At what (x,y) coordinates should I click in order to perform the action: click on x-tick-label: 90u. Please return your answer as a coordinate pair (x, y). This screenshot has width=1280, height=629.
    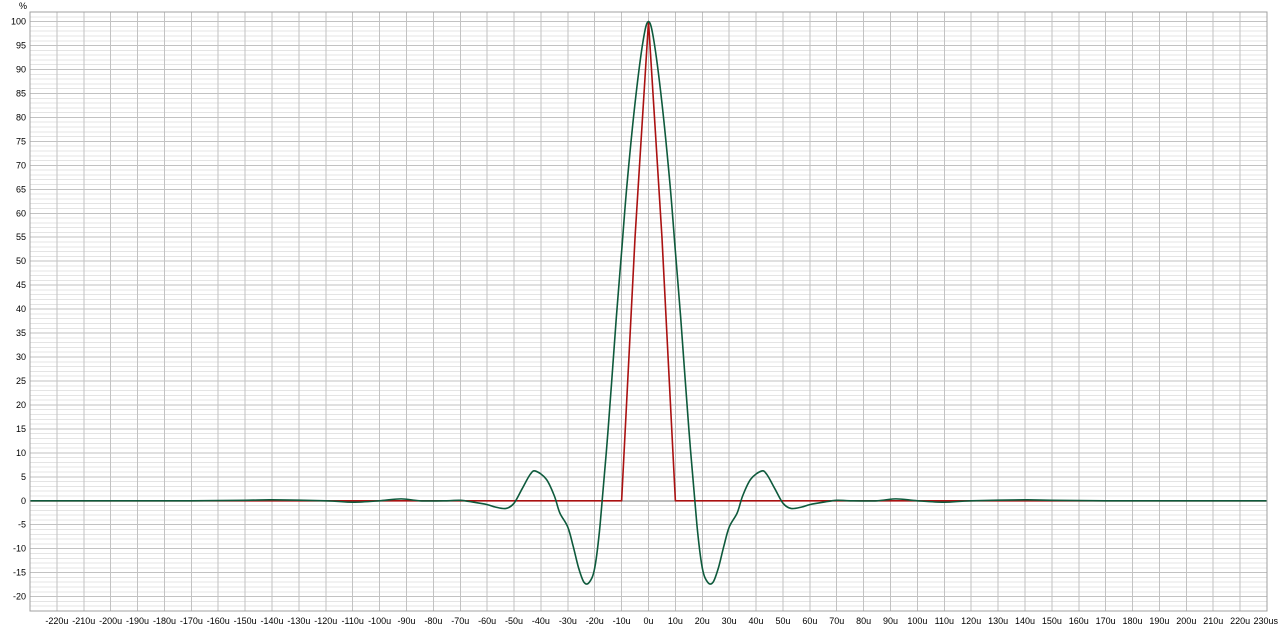
    Looking at the image, I should click on (890, 621).